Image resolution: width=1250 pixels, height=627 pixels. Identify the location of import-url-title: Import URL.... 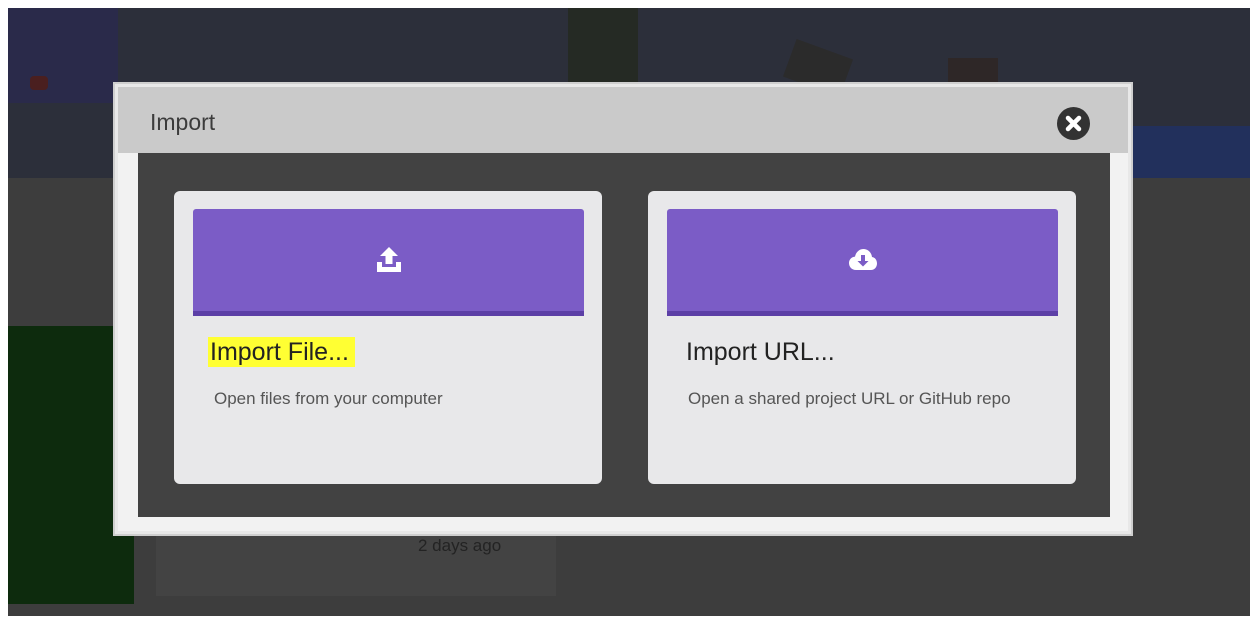
(760, 352).